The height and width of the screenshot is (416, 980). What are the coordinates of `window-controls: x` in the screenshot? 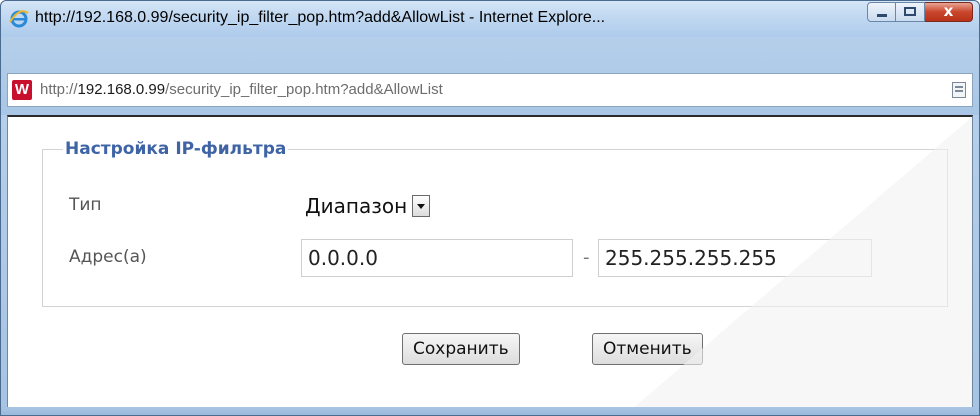 It's located at (920, 13).